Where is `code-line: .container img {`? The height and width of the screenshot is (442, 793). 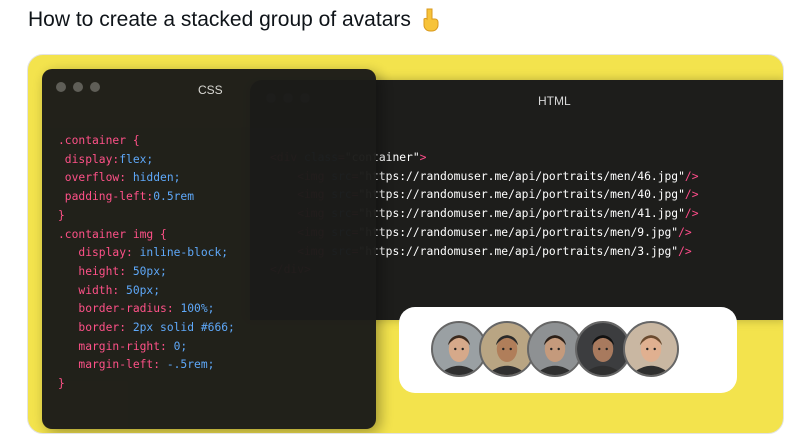 code-line: .container img { is located at coordinates (146, 235).